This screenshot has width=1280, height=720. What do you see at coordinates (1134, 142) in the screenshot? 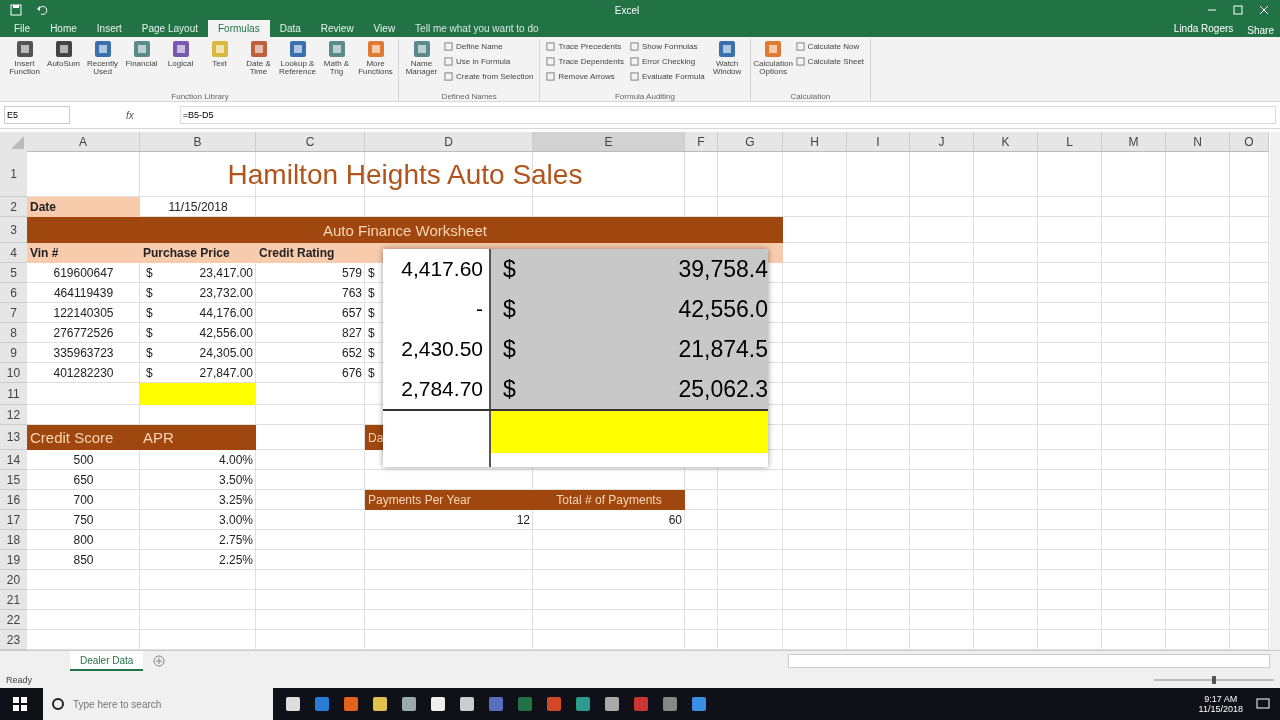
I see `column-header: M` at bounding box center [1134, 142].